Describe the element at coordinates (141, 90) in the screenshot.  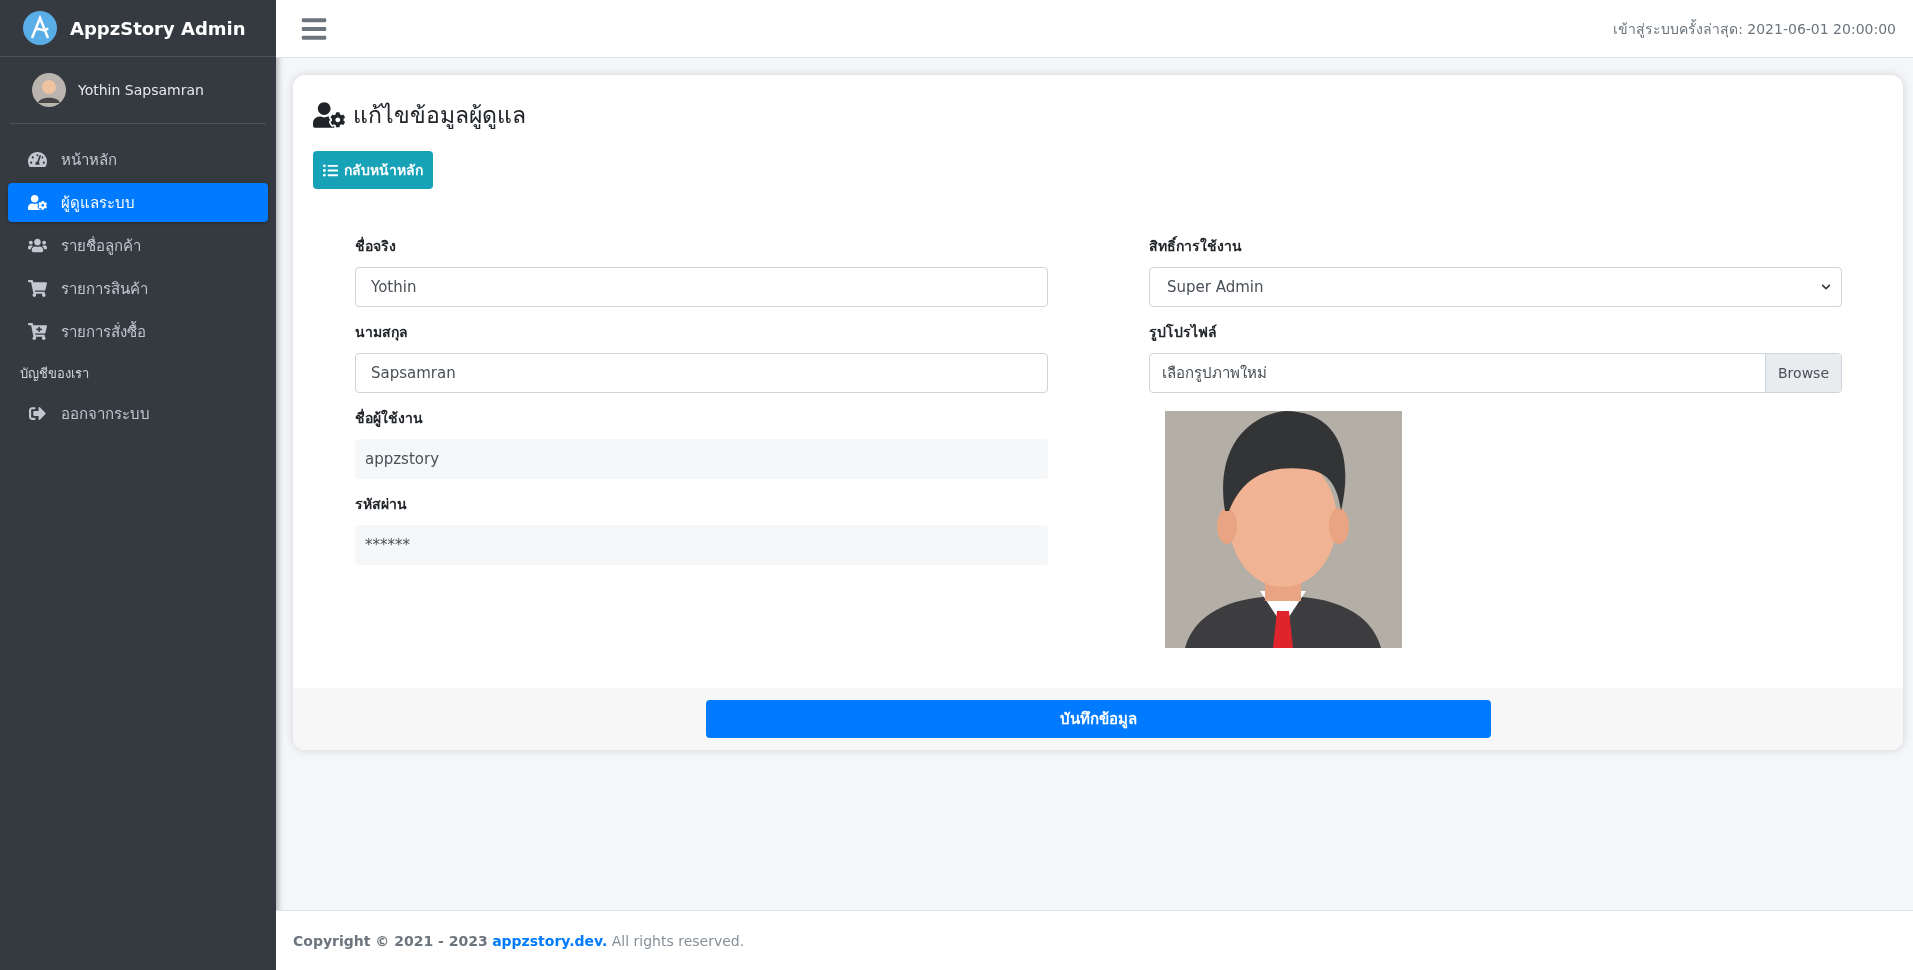
I see `user-name: Yothin Sapsamran` at that location.